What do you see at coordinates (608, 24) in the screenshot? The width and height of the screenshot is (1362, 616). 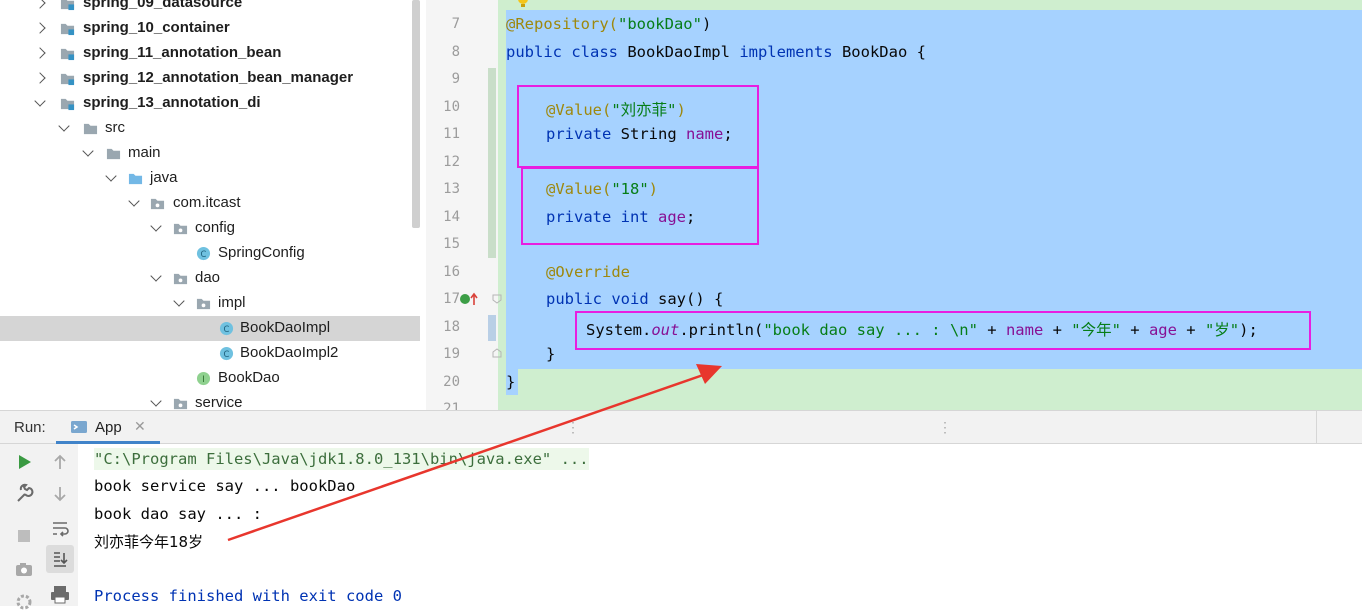 I see `code-line-7: @Repository("bookDao")` at bounding box center [608, 24].